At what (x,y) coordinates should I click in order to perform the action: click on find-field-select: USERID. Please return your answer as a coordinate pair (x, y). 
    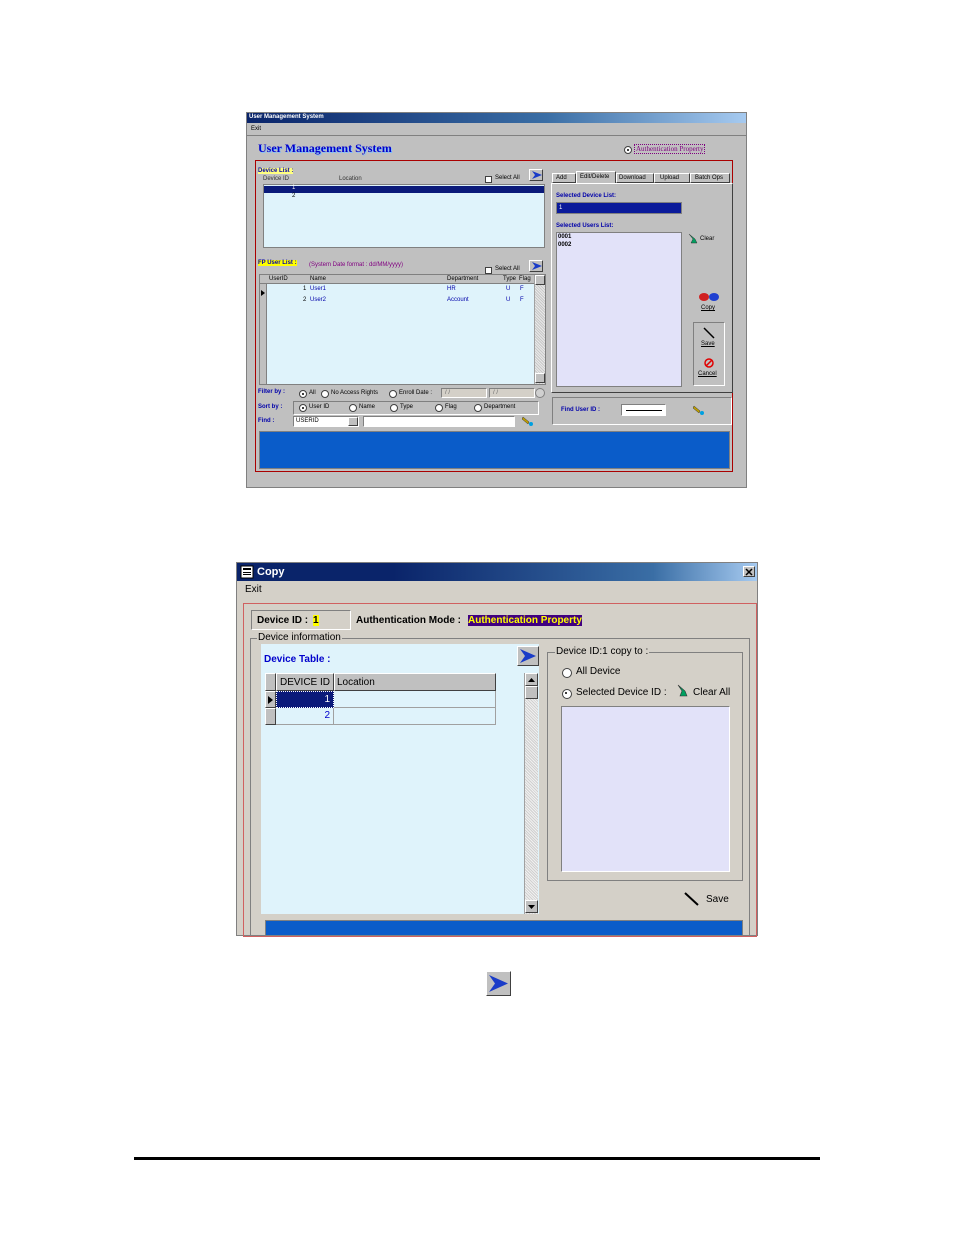
    Looking at the image, I should click on (326, 421).